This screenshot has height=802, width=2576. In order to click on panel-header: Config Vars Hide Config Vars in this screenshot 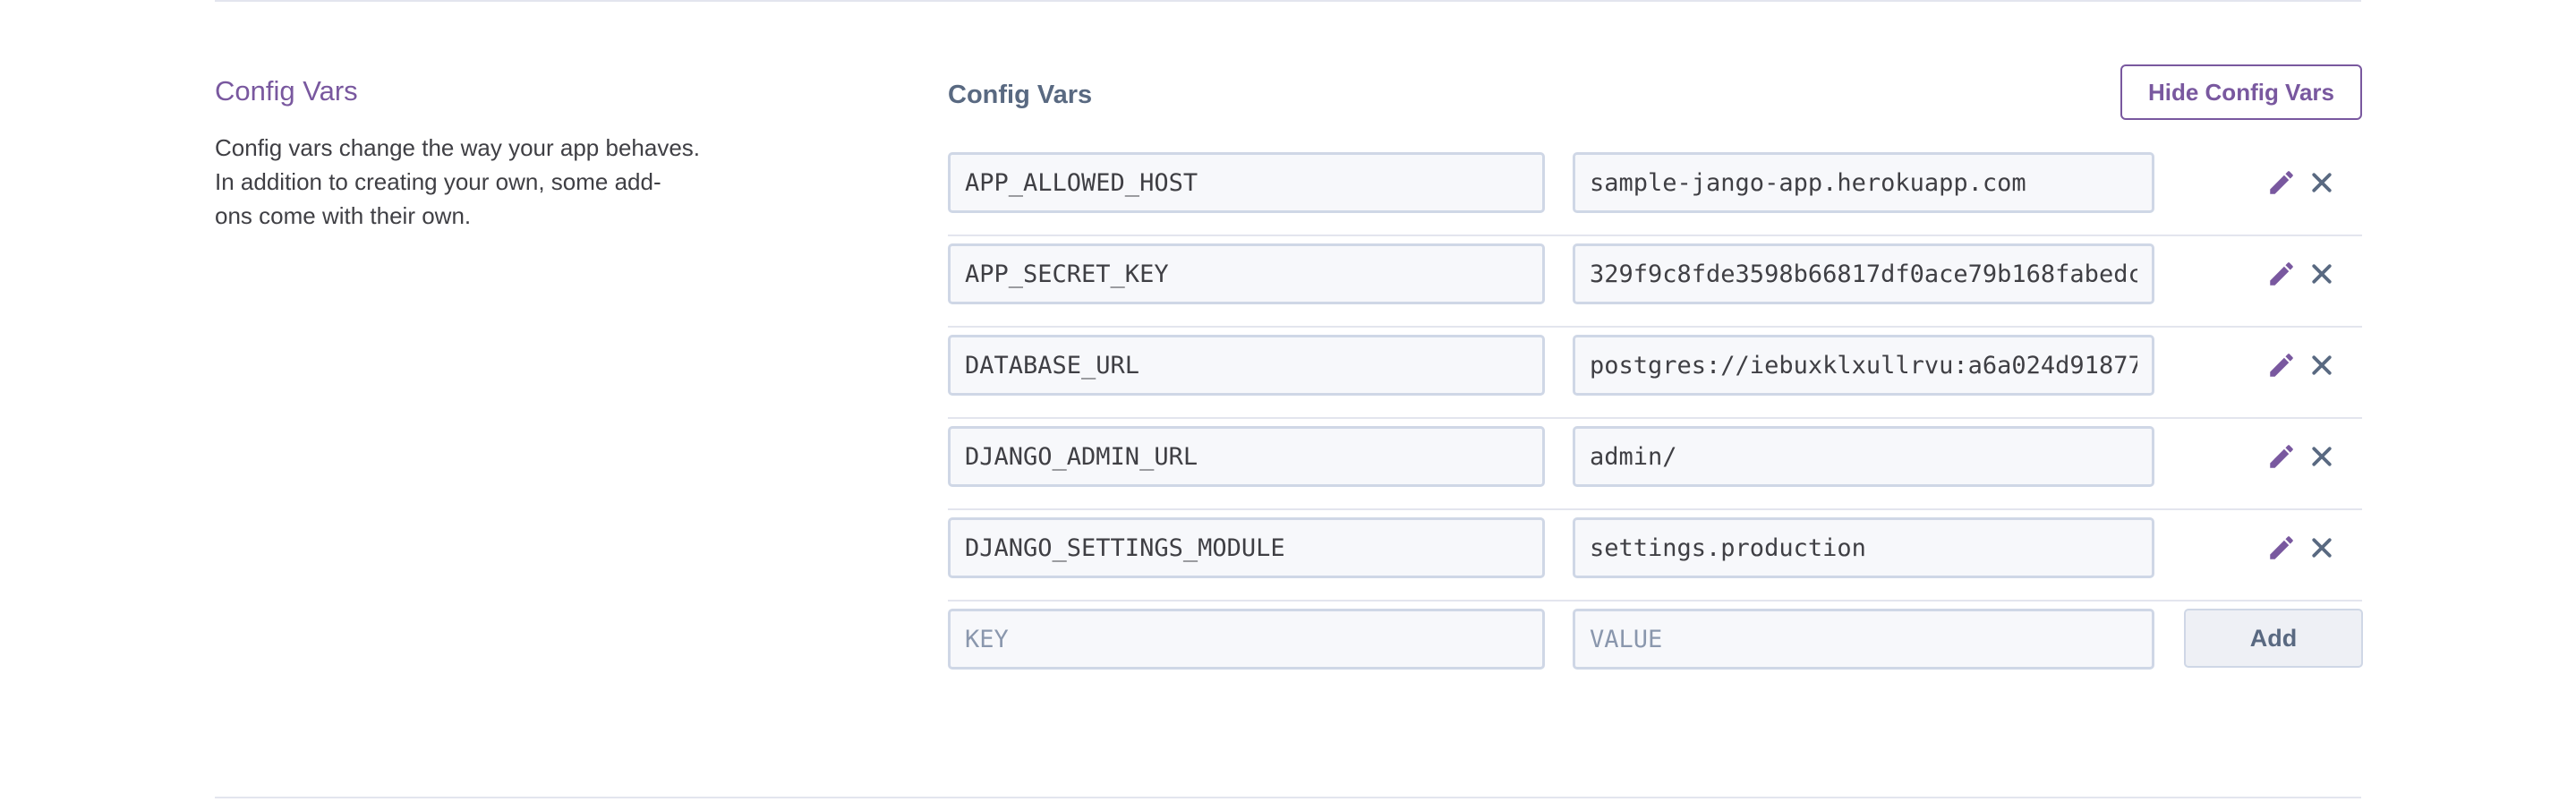, I will do `click(1655, 104)`.